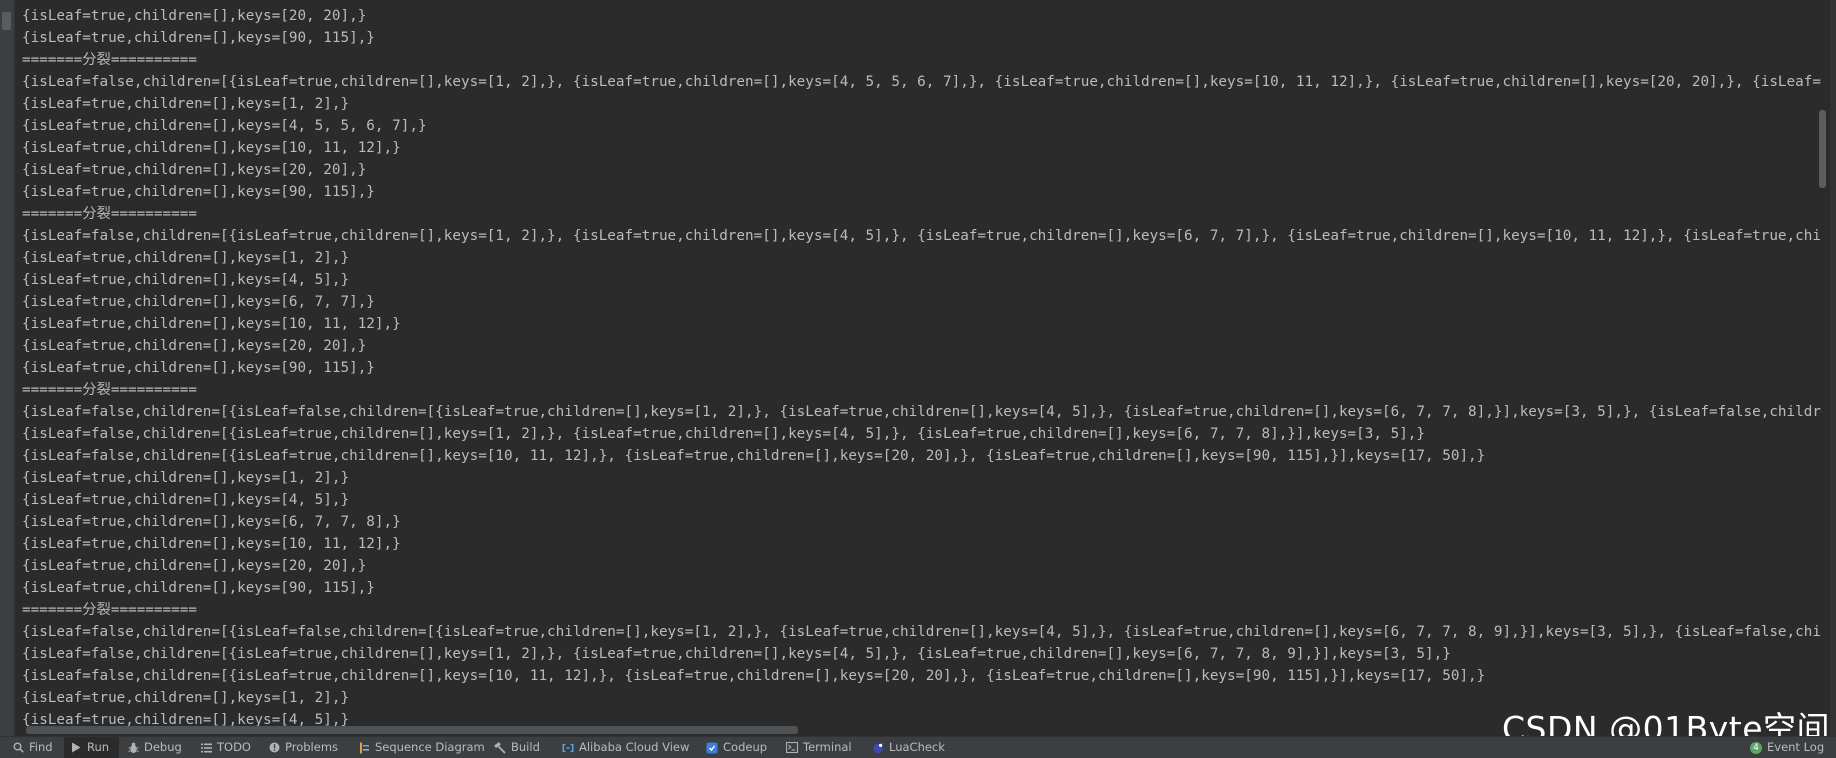 This screenshot has height=758, width=1836. Describe the element at coordinates (634, 747) in the screenshot. I see `tool-tab-label: Alibaba Cloud View` at that location.